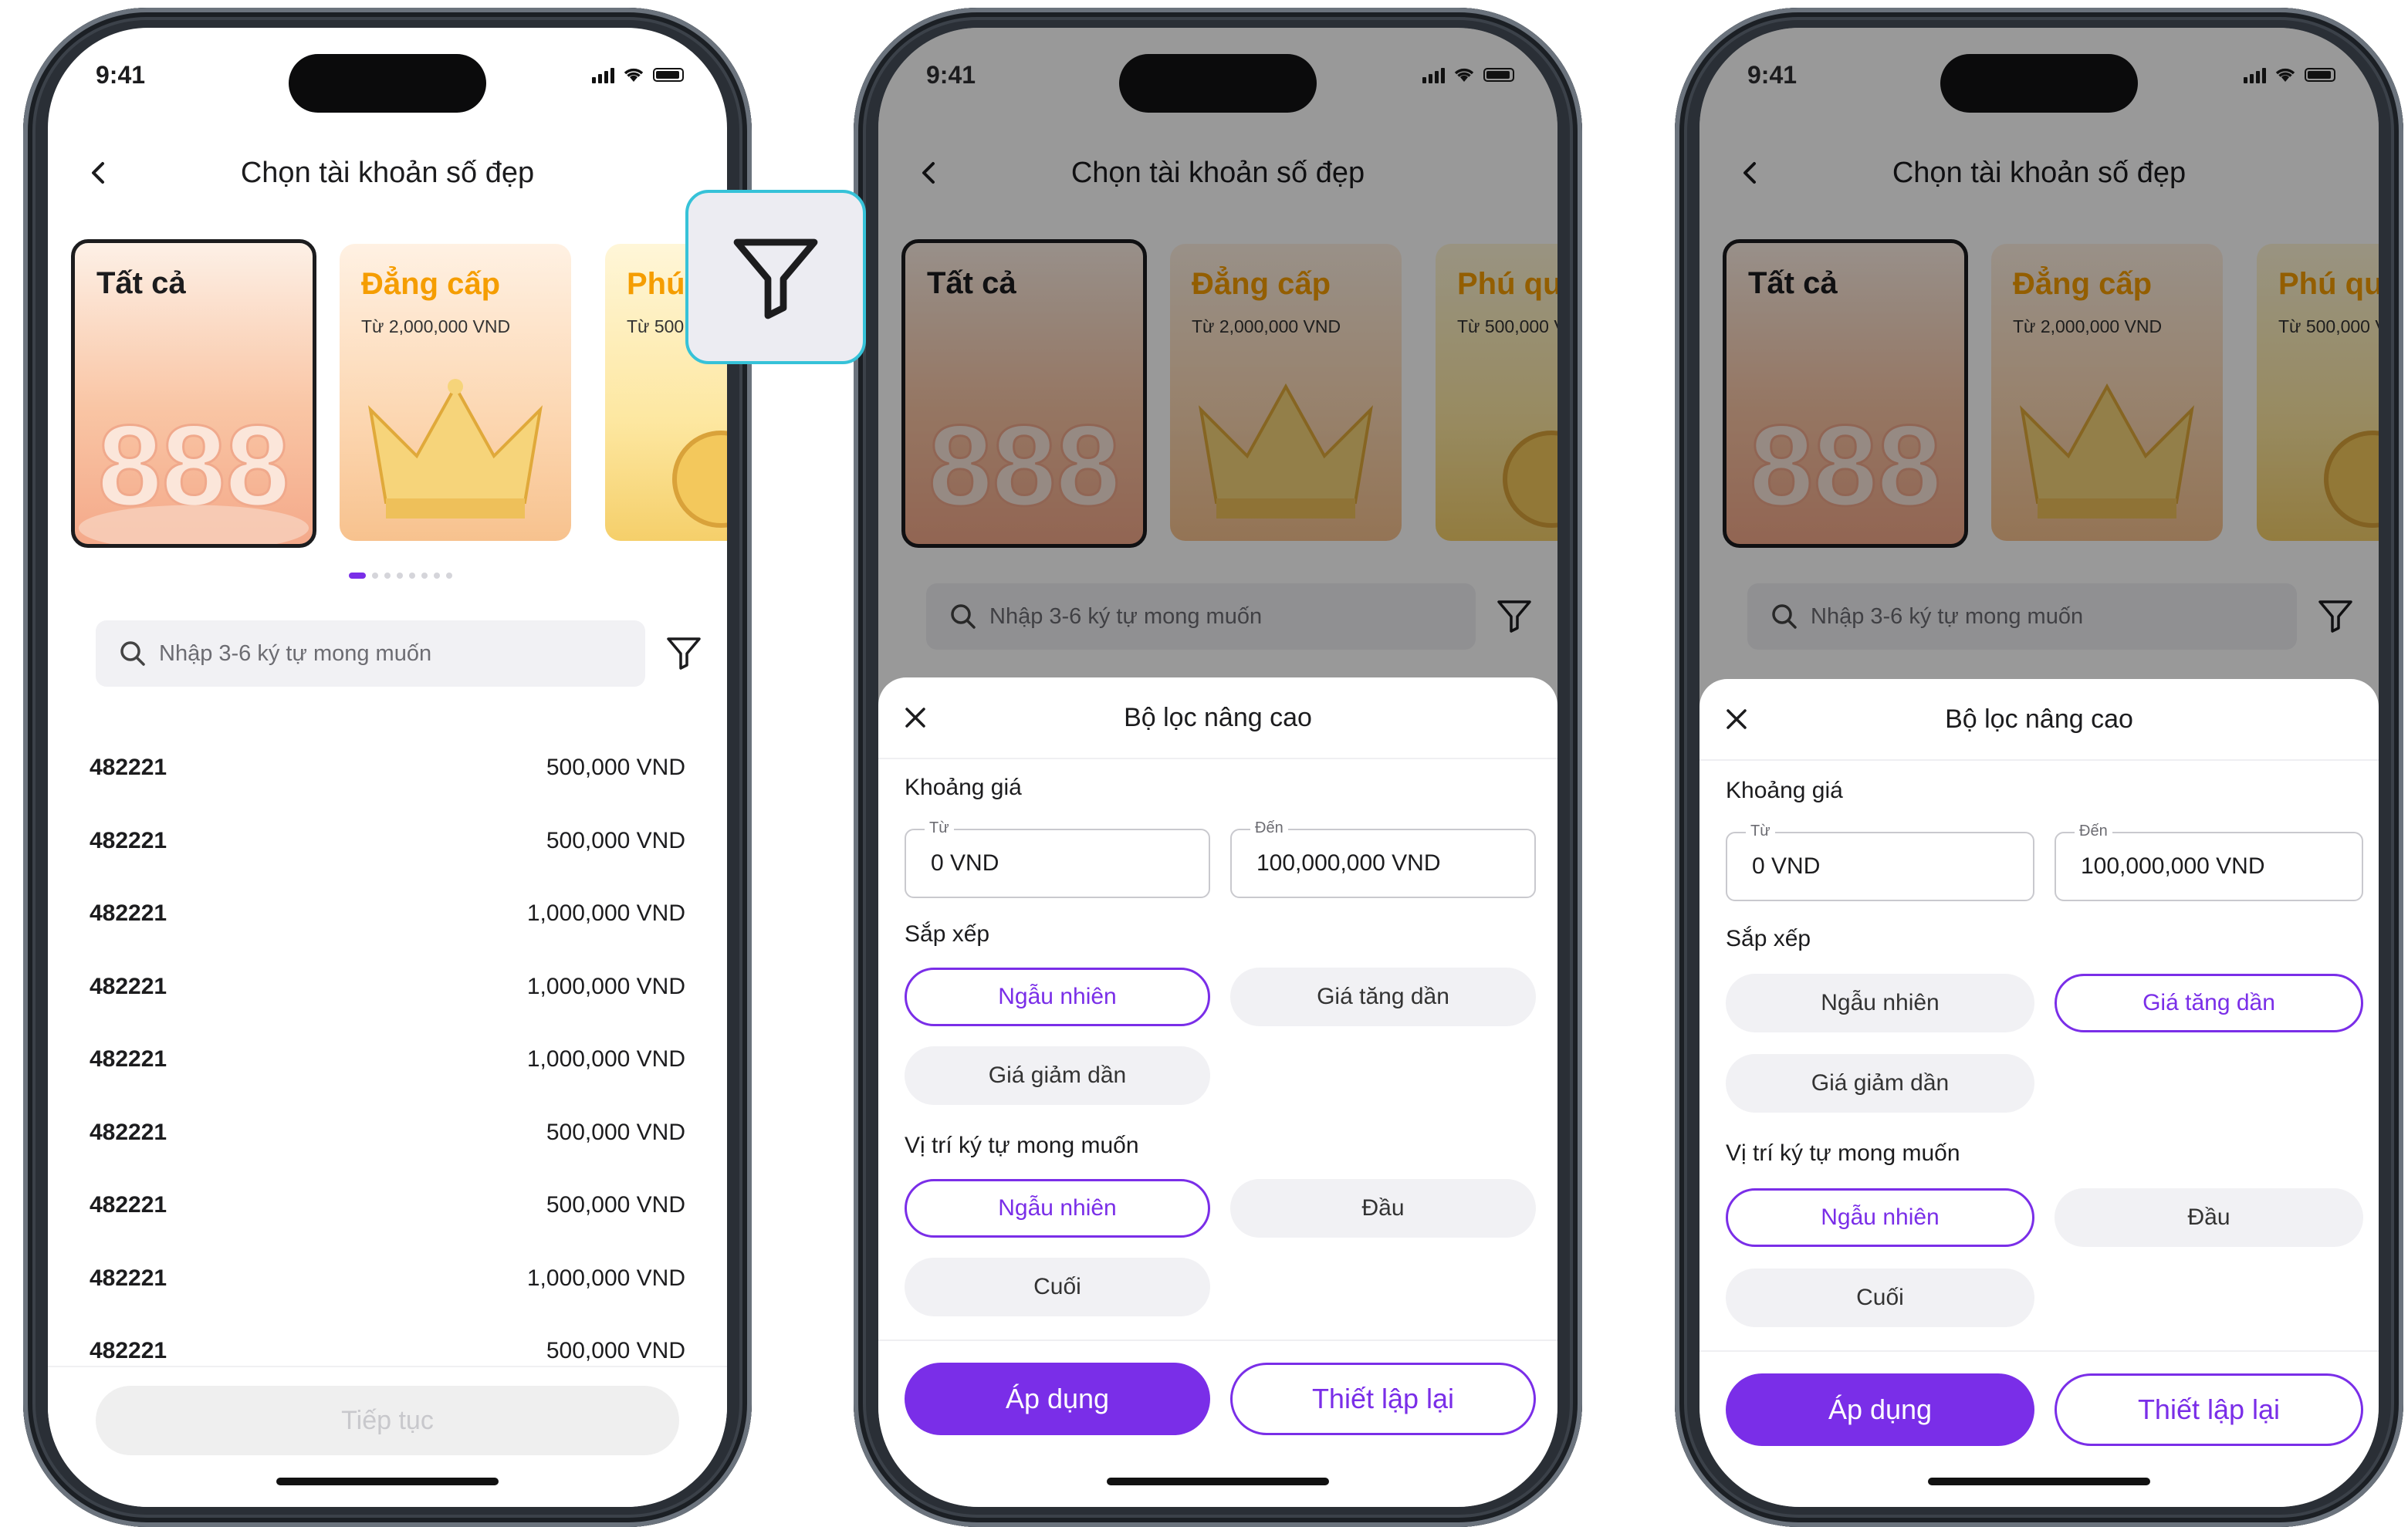 This screenshot has height=1527, width=2408. What do you see at coordinates (456, 449) in the screenshot?
I see `crown-icon` at bounding box center [456, 449].